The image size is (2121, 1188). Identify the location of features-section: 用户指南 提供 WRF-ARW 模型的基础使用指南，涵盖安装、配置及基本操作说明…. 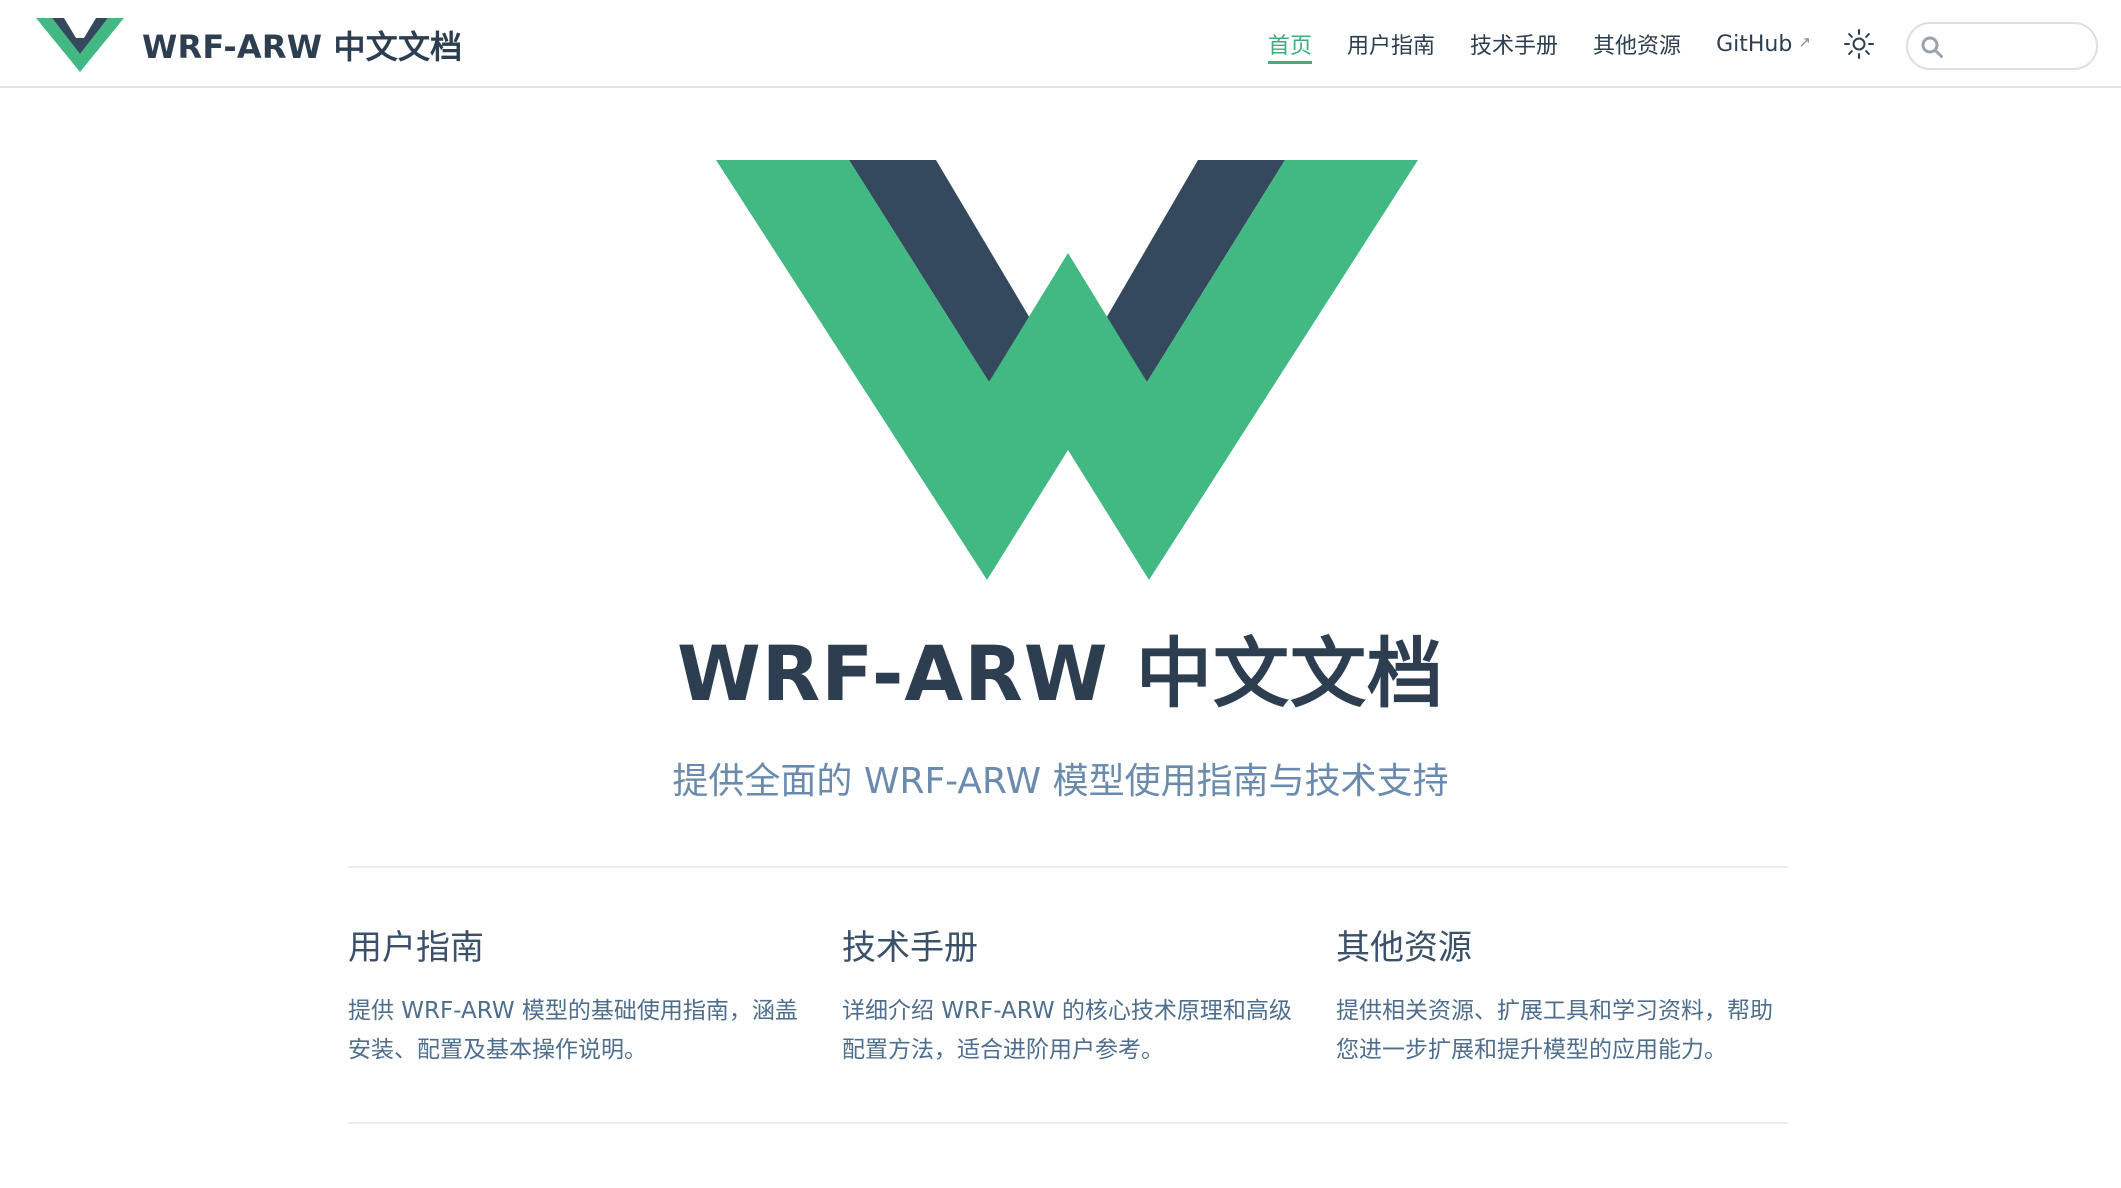
(1068, 995).